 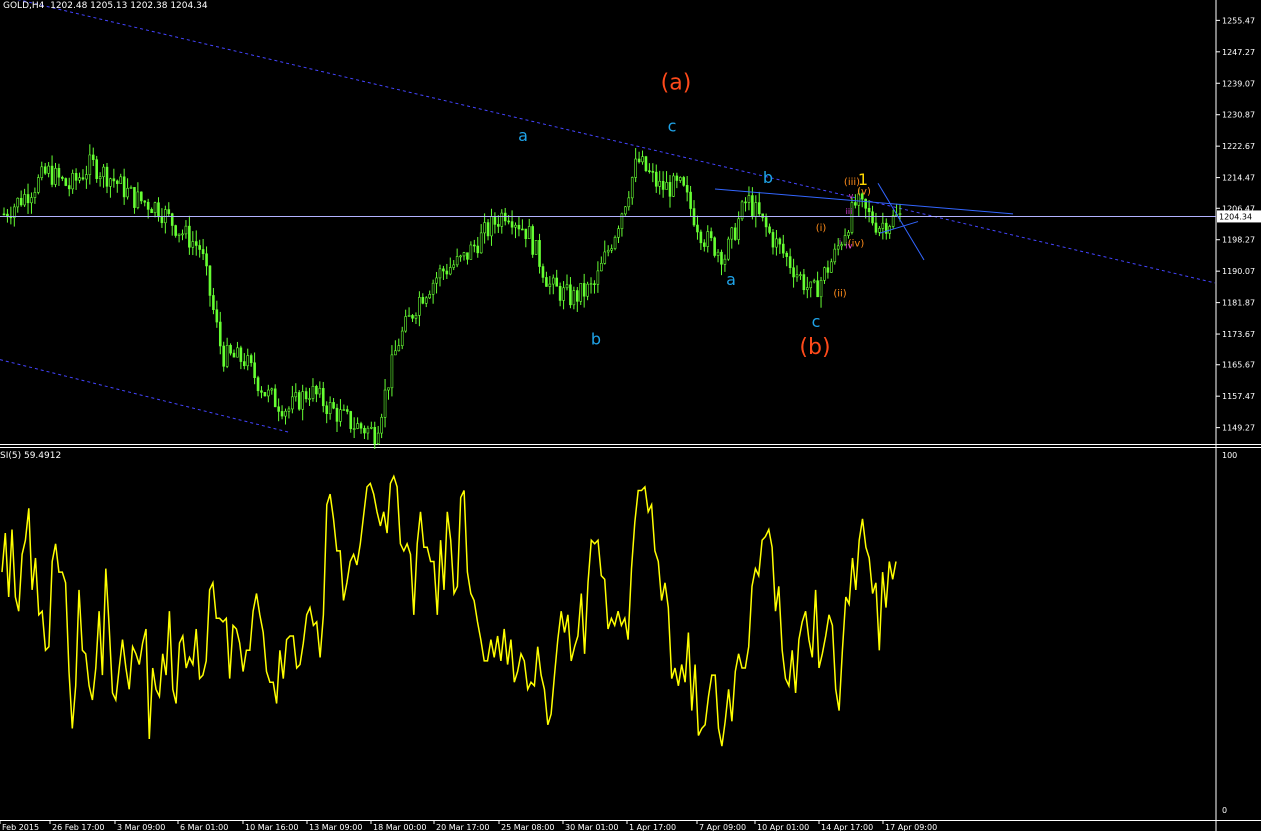 What do you see at coordinates (814, 347) in the screenshot?
I see `wave-label: (b)` at bounding box center [814, 347].